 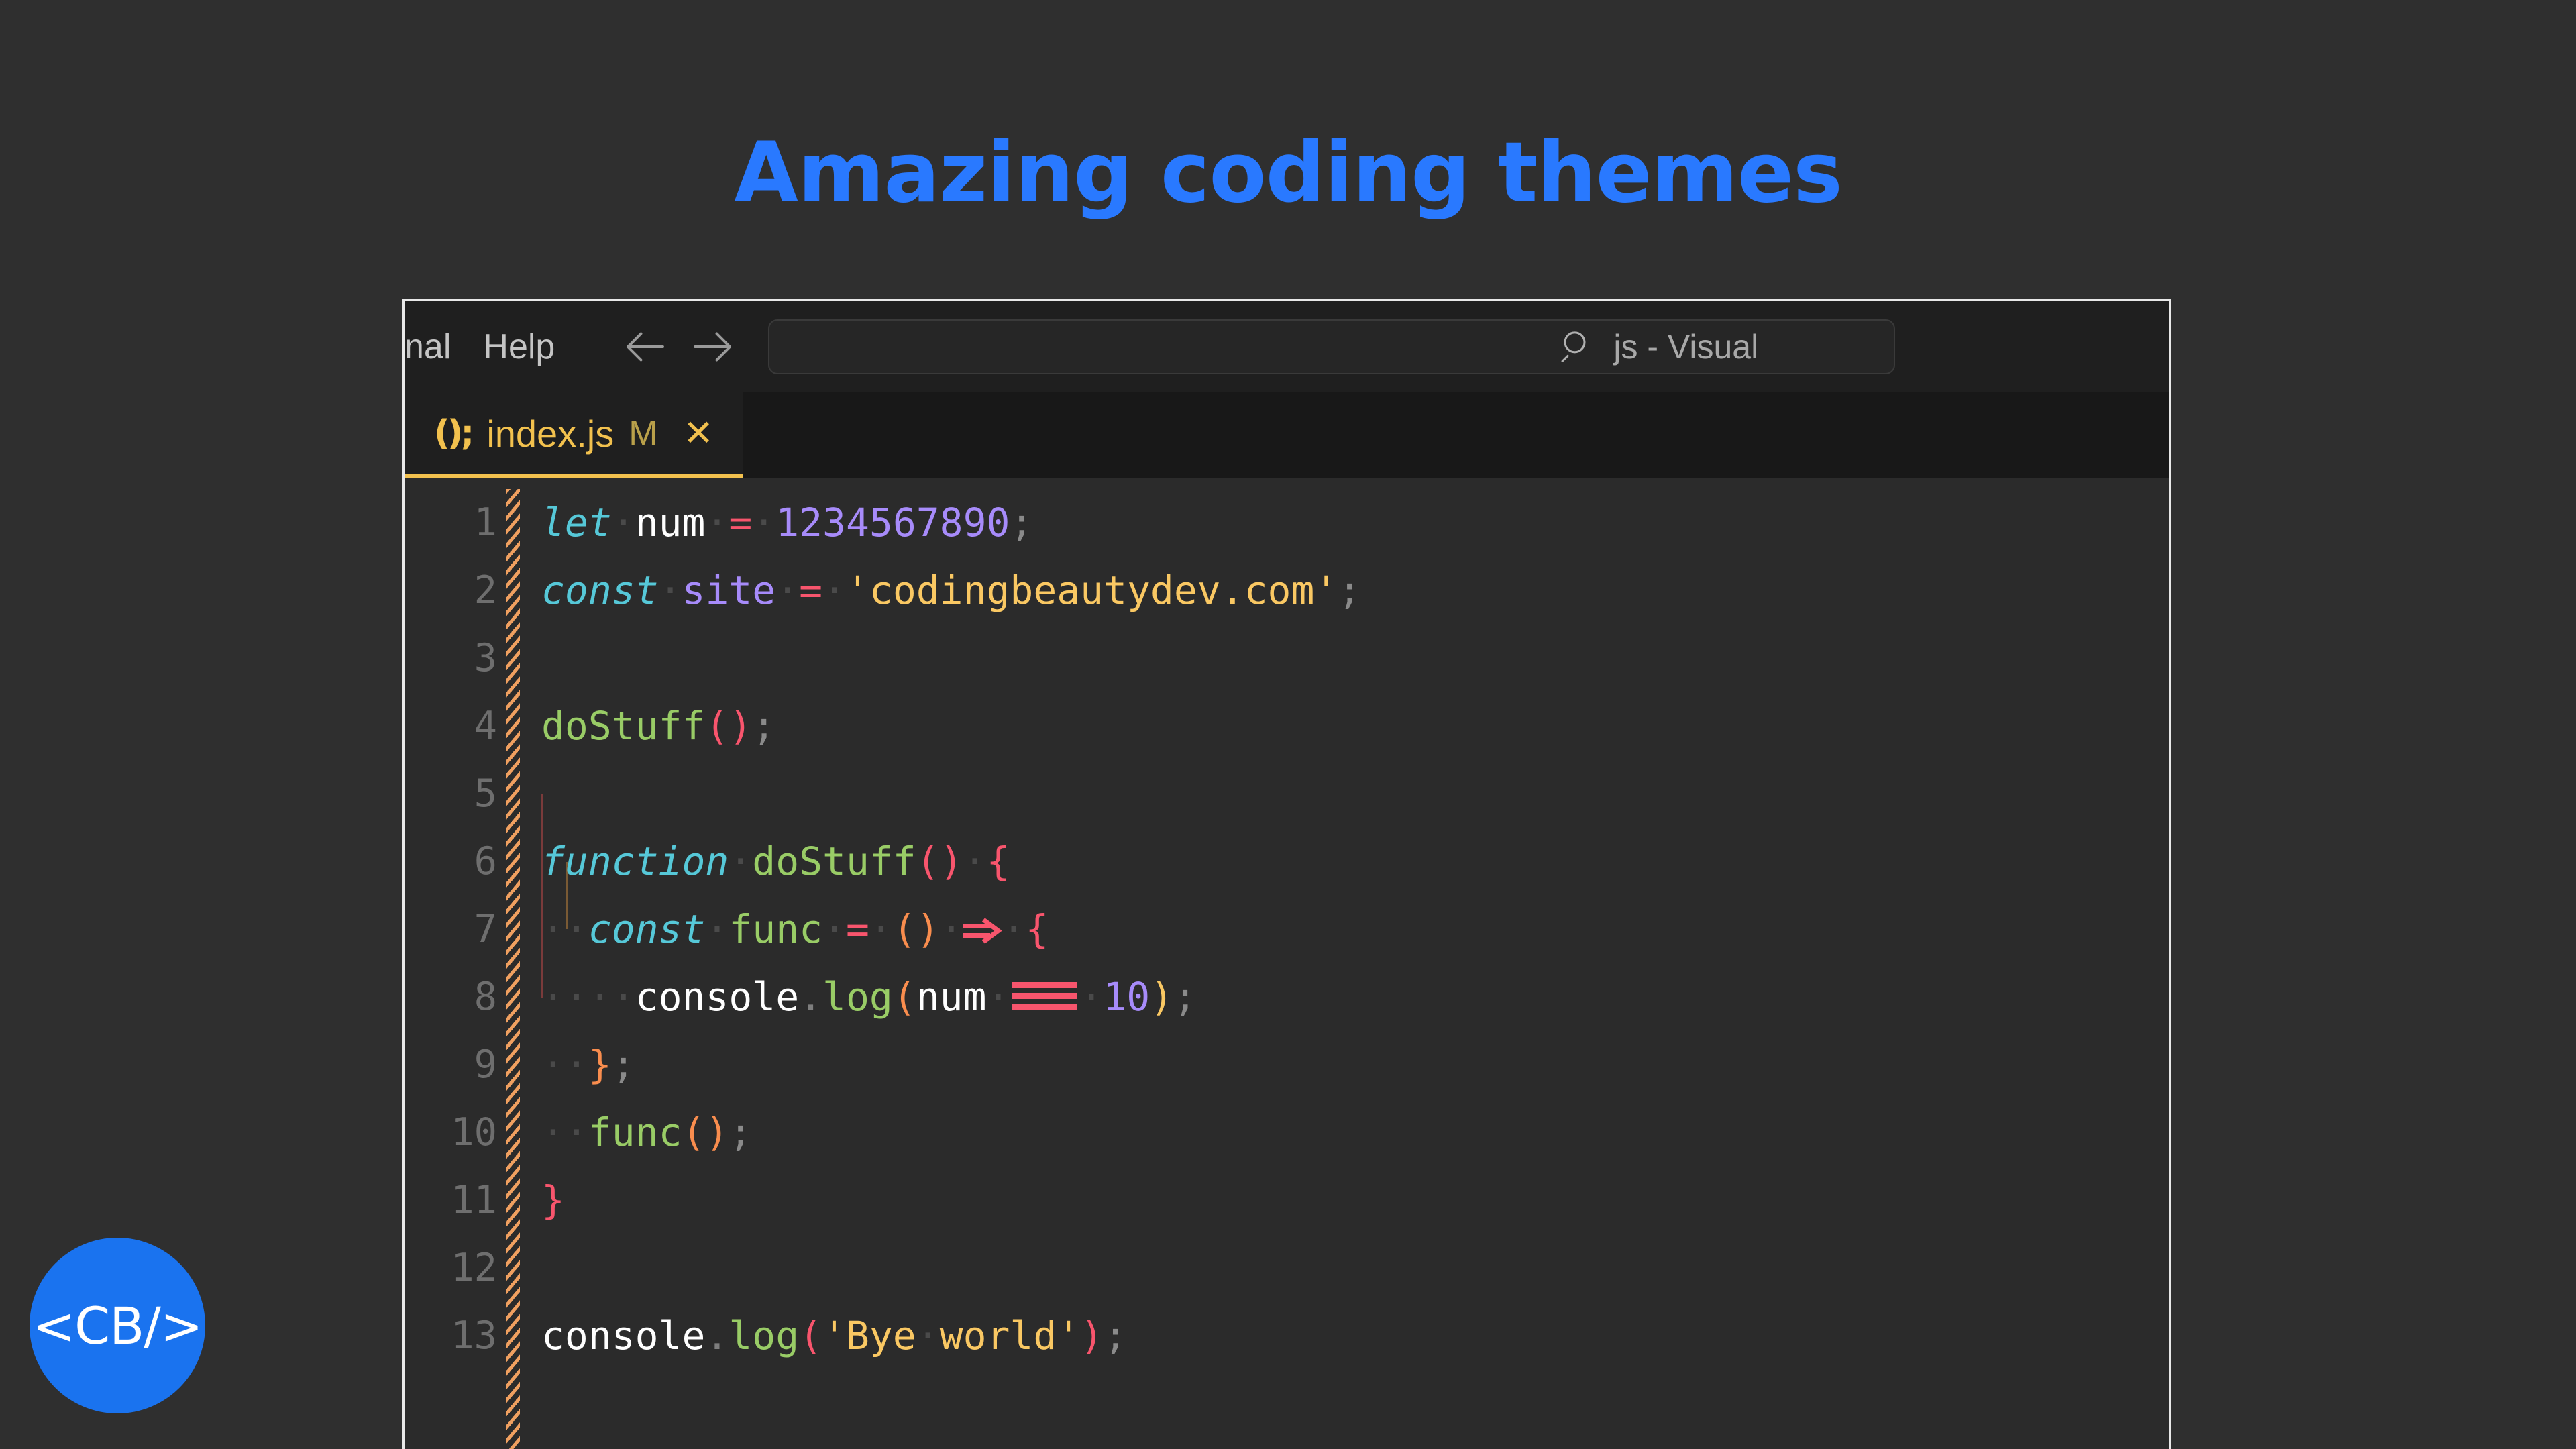 What do you see at coordinates (1332, 346) in the screenshot?
I see `command-center: js - Visual` at bounding box center [1332, 346].